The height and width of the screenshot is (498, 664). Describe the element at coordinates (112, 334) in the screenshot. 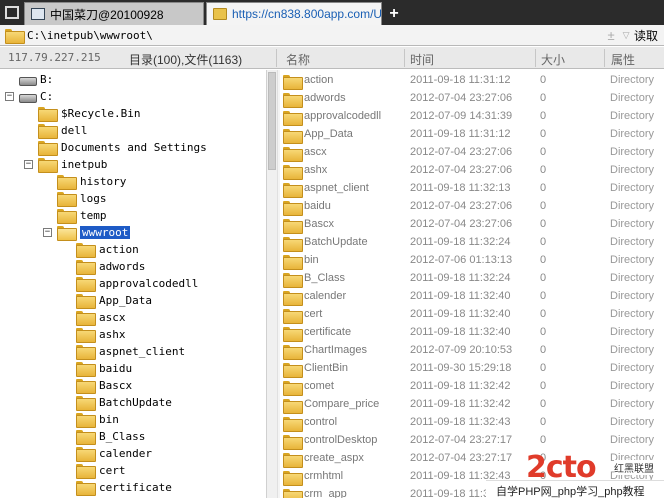

I see `tree-item-label: ashx` at that location.